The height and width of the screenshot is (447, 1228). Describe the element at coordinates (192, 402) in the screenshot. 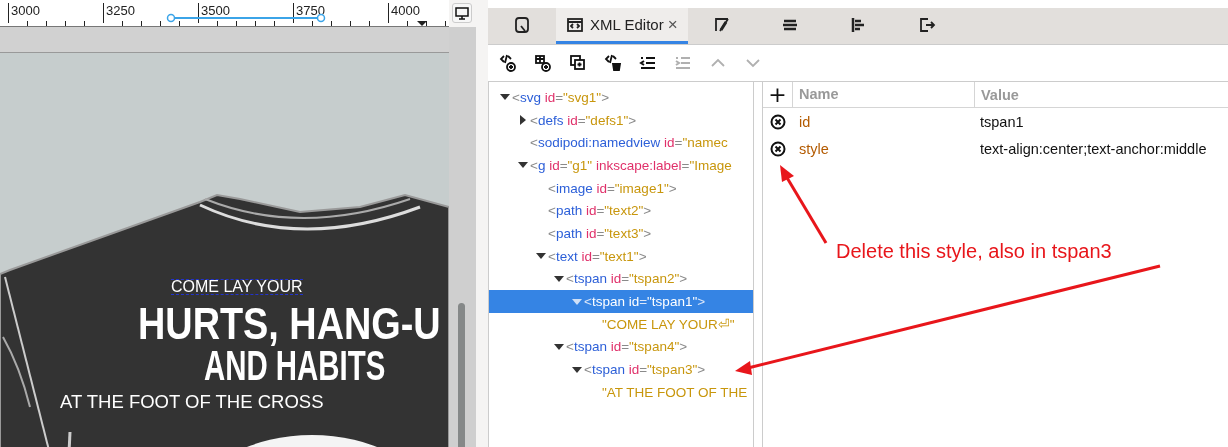

I see `canvas-text: AT THE FOOT OF THE CROSS` at that location.